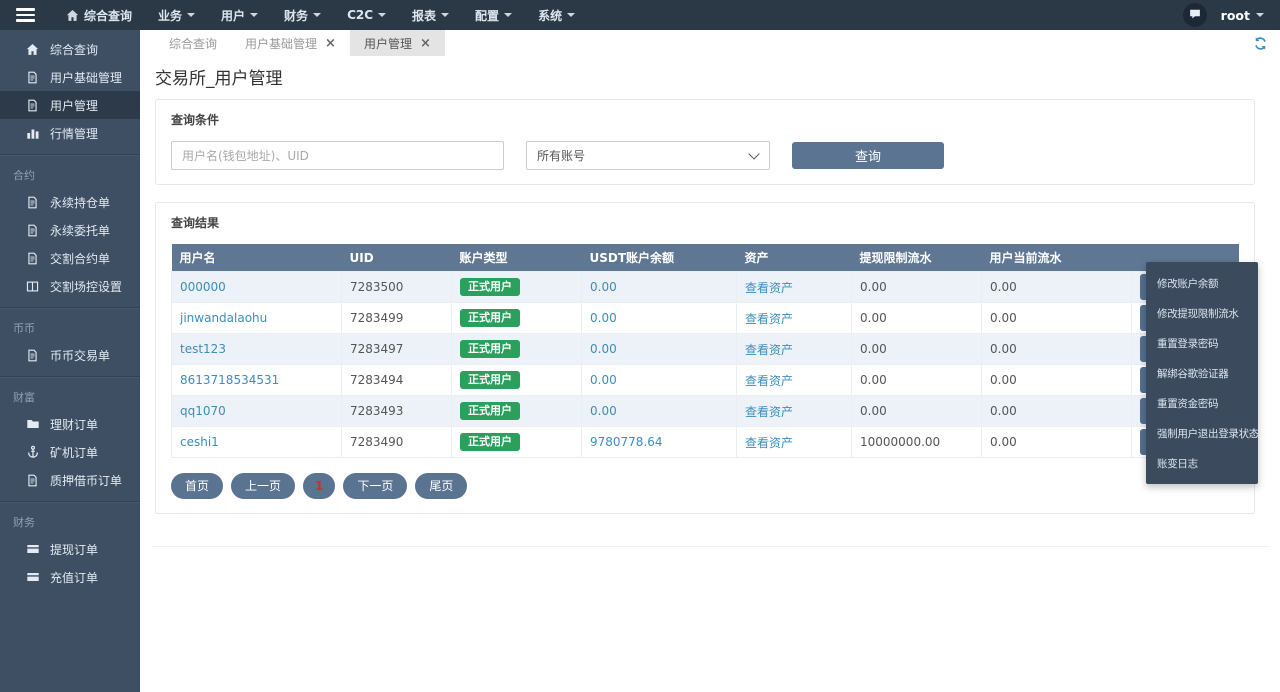  Describe the element at coordinates (170, 15) in the screenshot. I see `topbar-menu-label: 业务` at that location.